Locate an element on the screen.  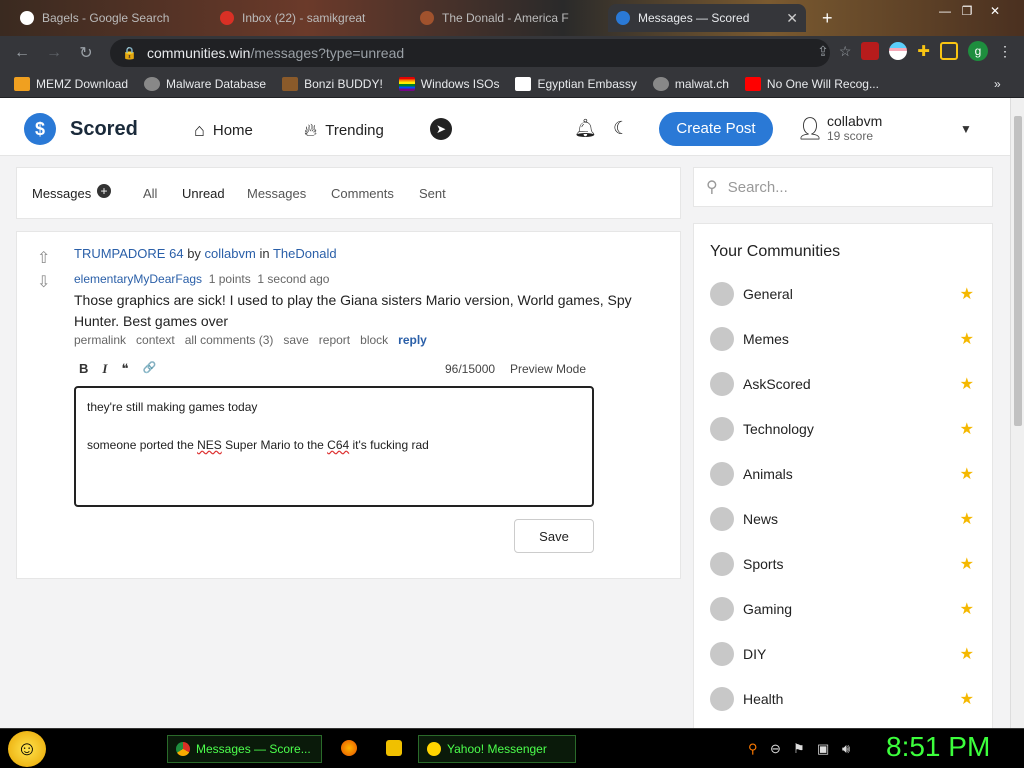
sidebar-icon is located at coordinates (949, 51).